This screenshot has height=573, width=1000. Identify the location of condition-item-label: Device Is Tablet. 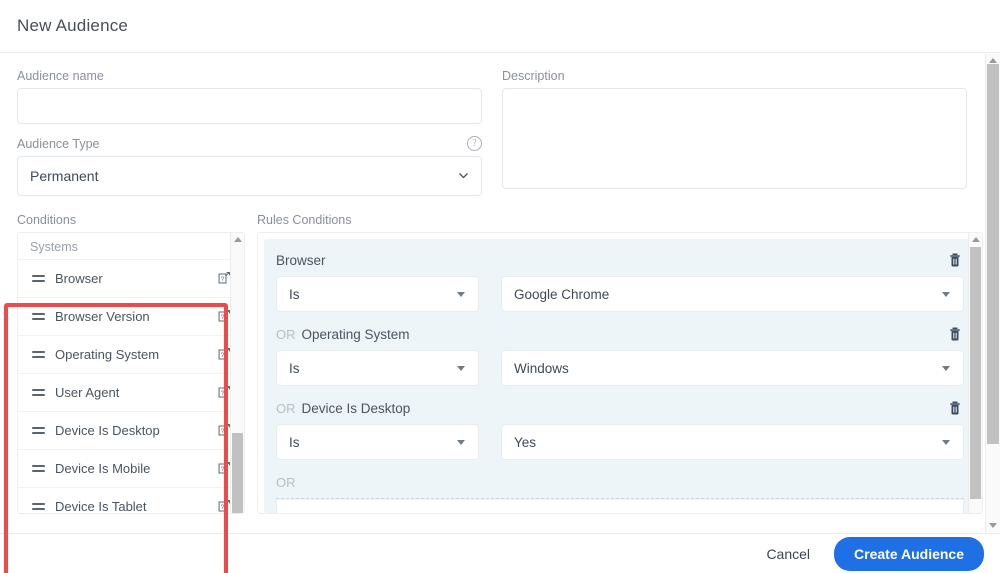
(101, 506).